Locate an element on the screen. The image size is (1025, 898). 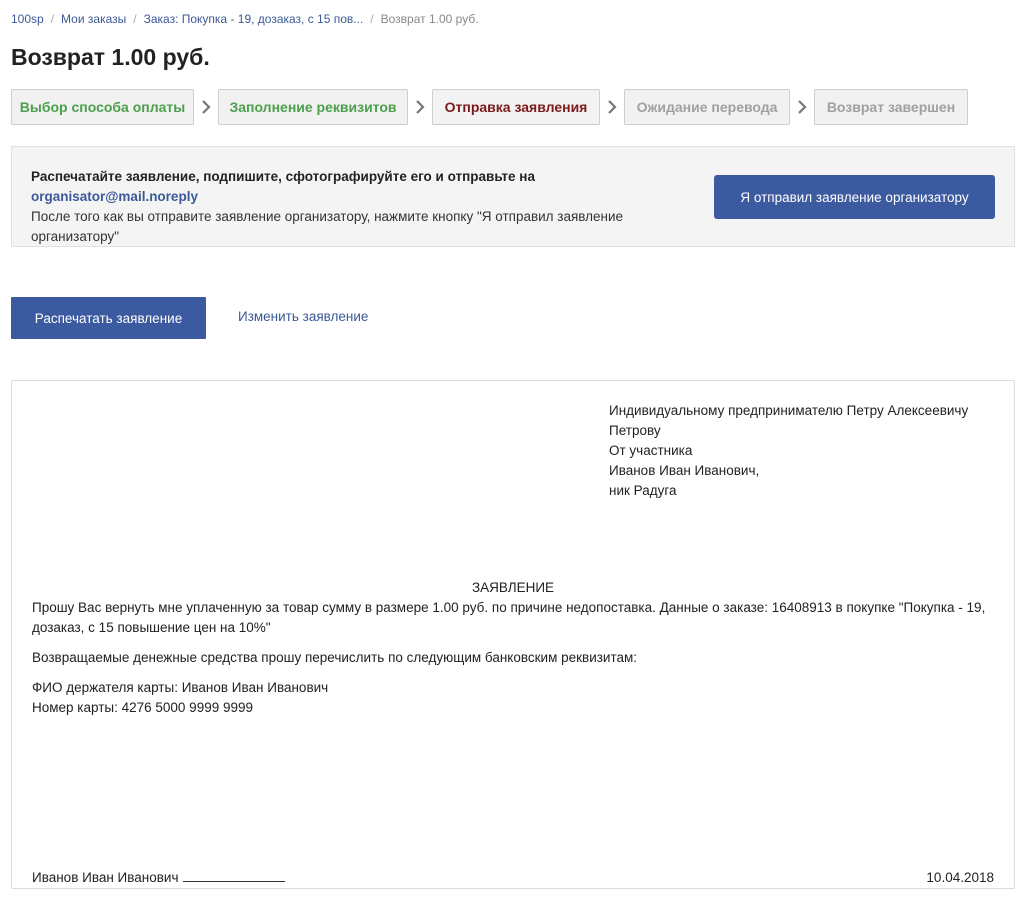
step-fill-details: Заполнение реквизитов is located at coordinates (313, 107).